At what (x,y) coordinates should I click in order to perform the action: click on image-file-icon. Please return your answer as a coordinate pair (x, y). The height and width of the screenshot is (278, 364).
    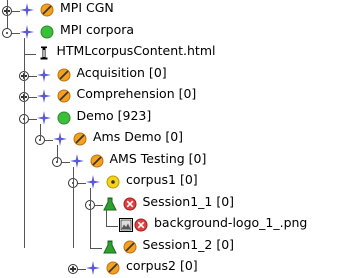
    Looking at the image, I should click on (126, 225).